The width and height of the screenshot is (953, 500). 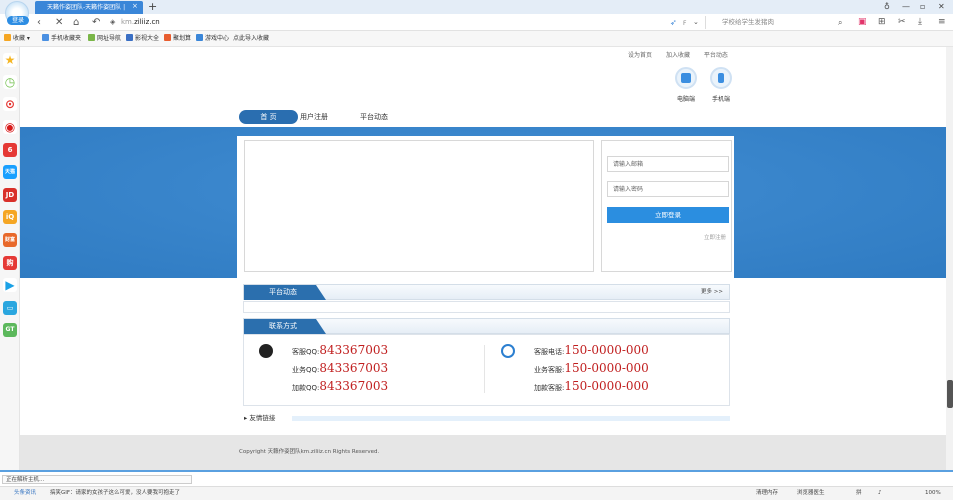 I want to click on tv-icon: ▭, so click(x=10, y=308).